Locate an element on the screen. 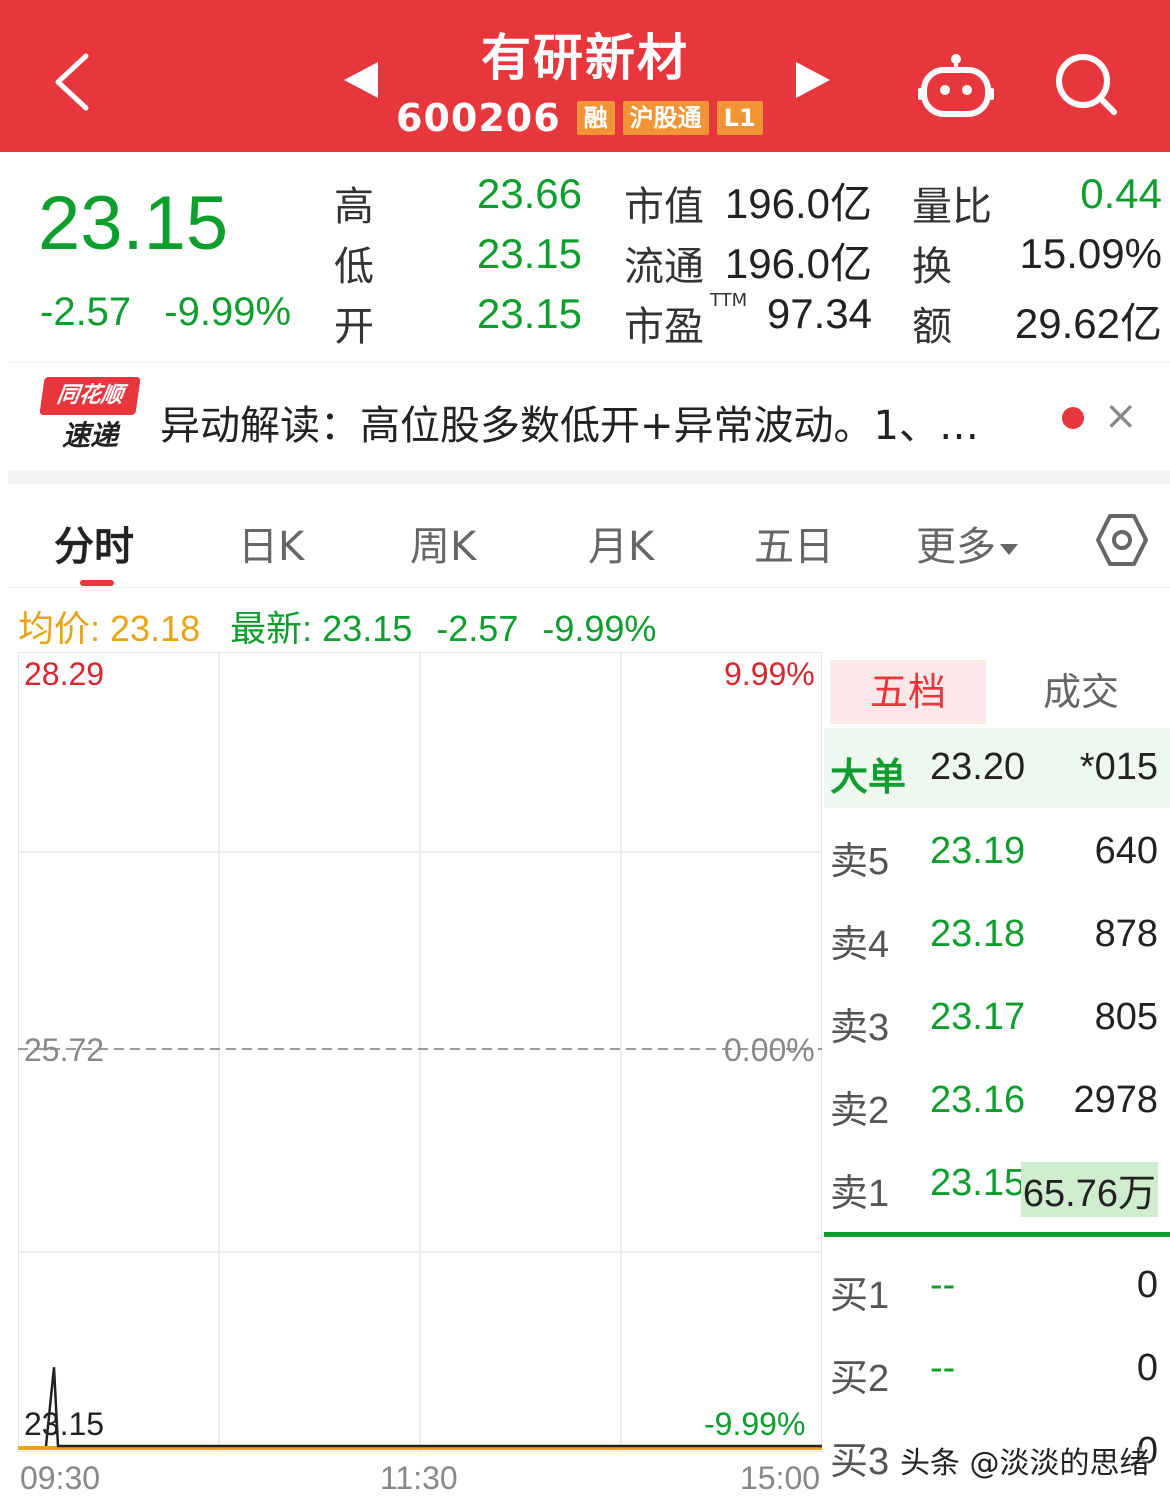 This screenshot has height=1499, width=1170. tab-five-levels: 五档 is located at coordinates (908, 692).